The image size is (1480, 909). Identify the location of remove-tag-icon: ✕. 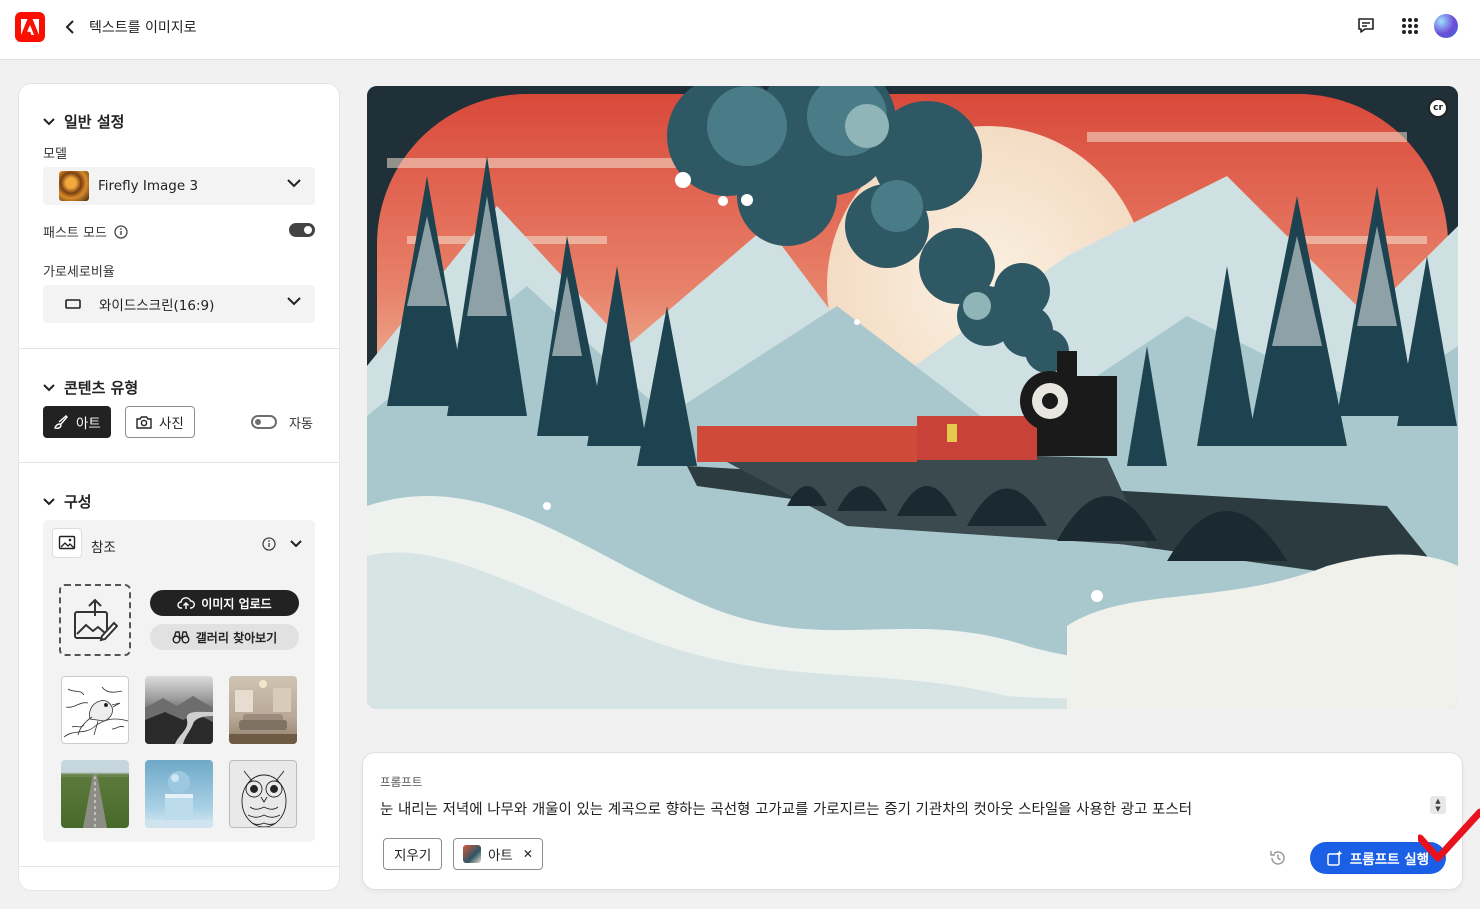
(528, 854).